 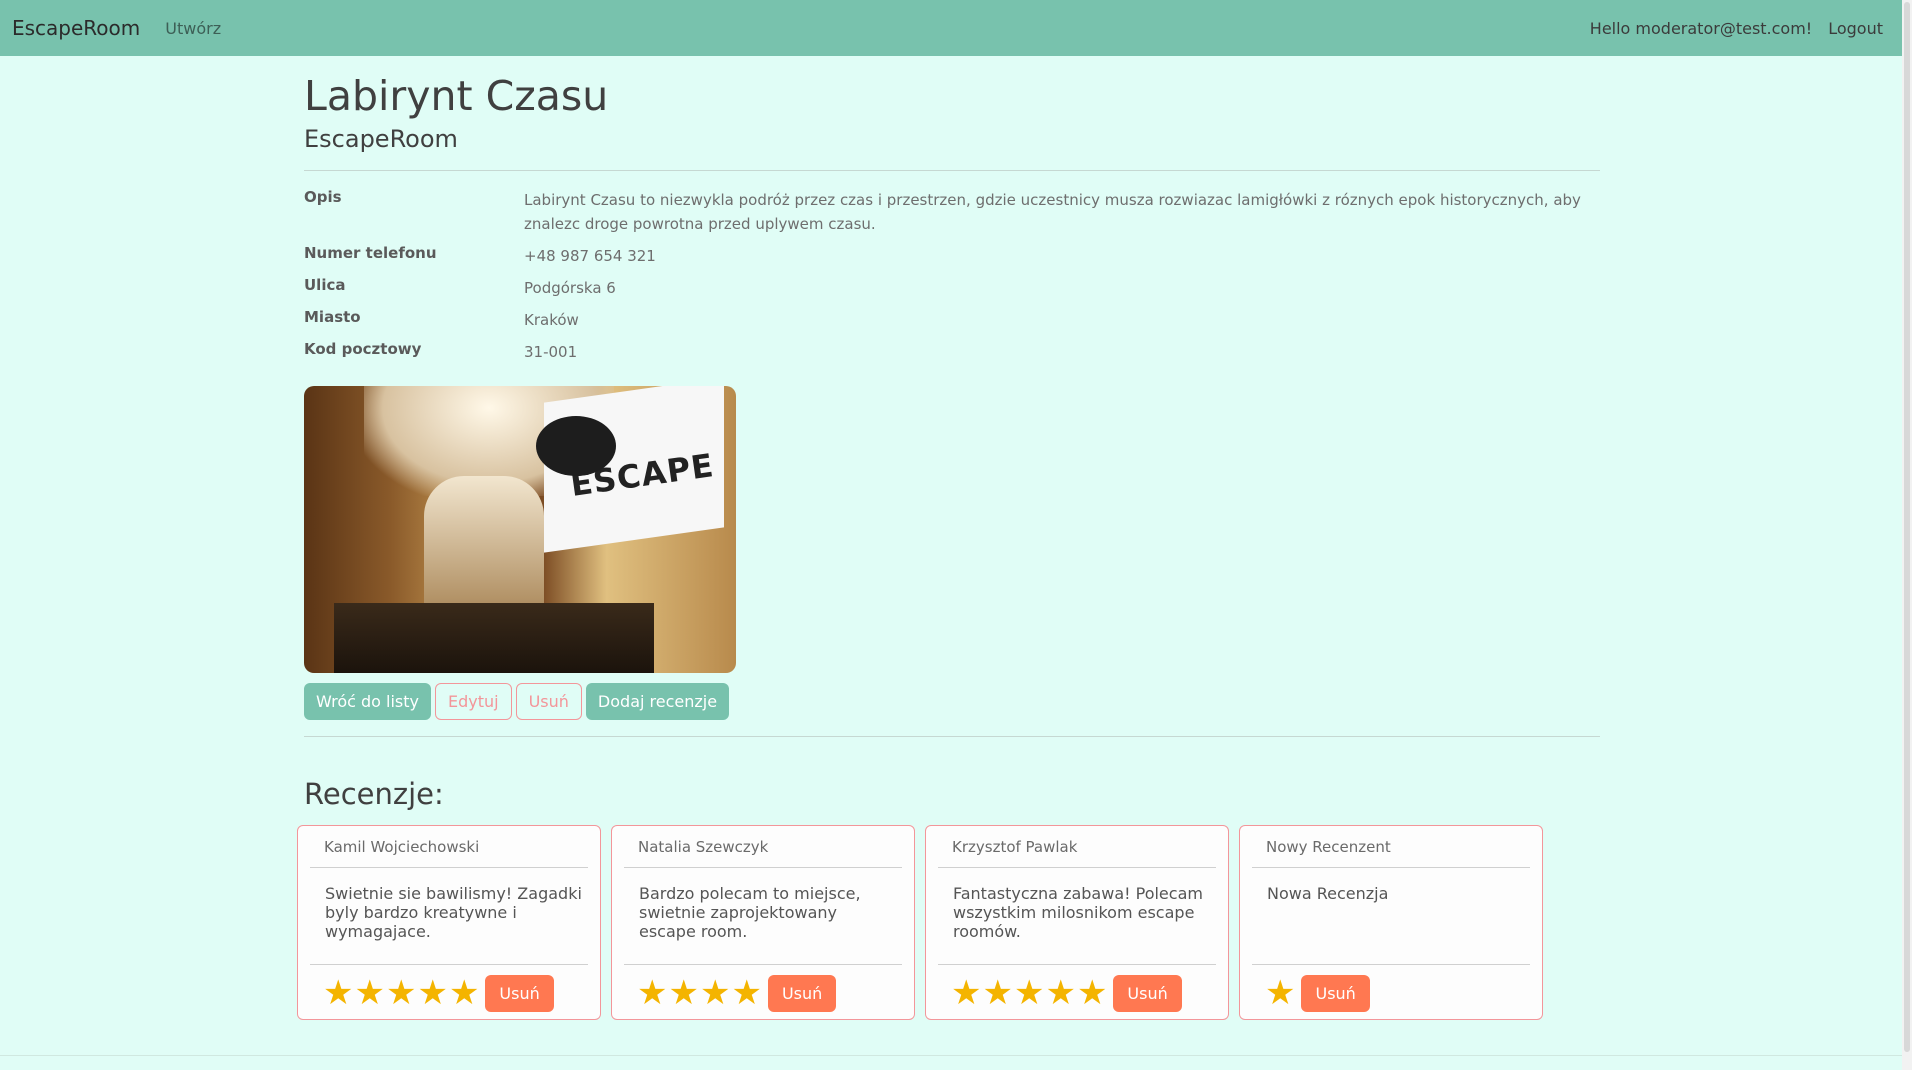 I want to click on detail-label-street: Ulica, so click(x=325, y=285).